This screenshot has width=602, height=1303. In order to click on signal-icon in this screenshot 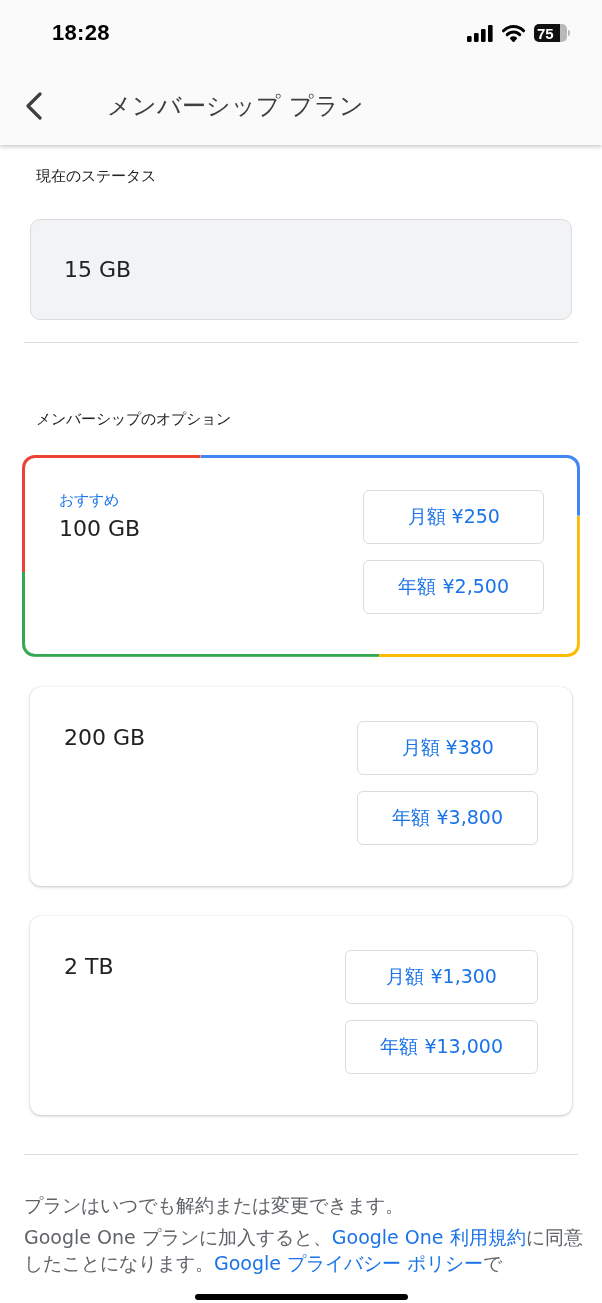, I will do `click(480, 33)`.